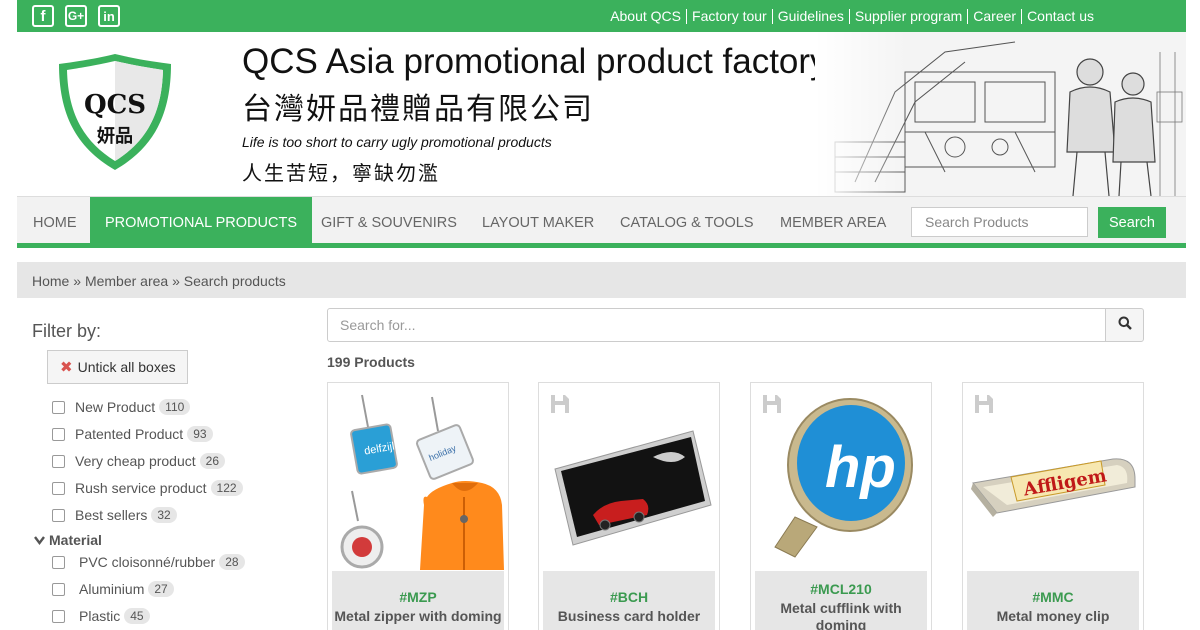  I want to click on filter-label: Plastic, so click(100, 616).